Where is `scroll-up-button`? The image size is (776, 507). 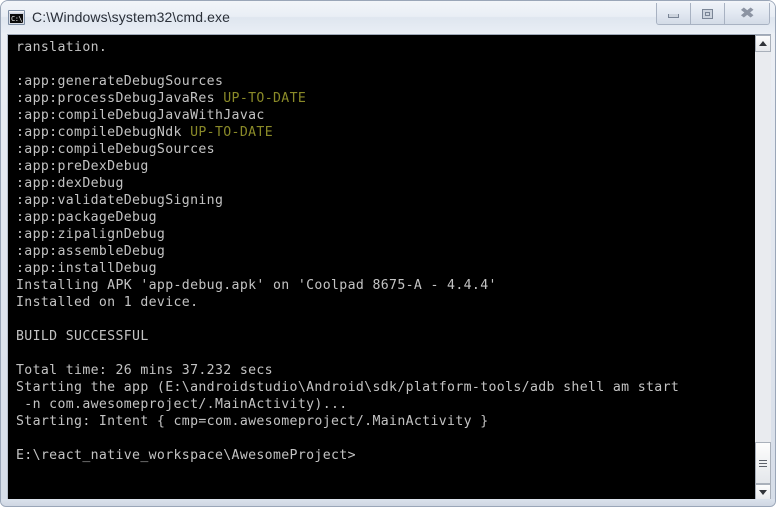
scroll-up-button is located at coordinates (763, 43).